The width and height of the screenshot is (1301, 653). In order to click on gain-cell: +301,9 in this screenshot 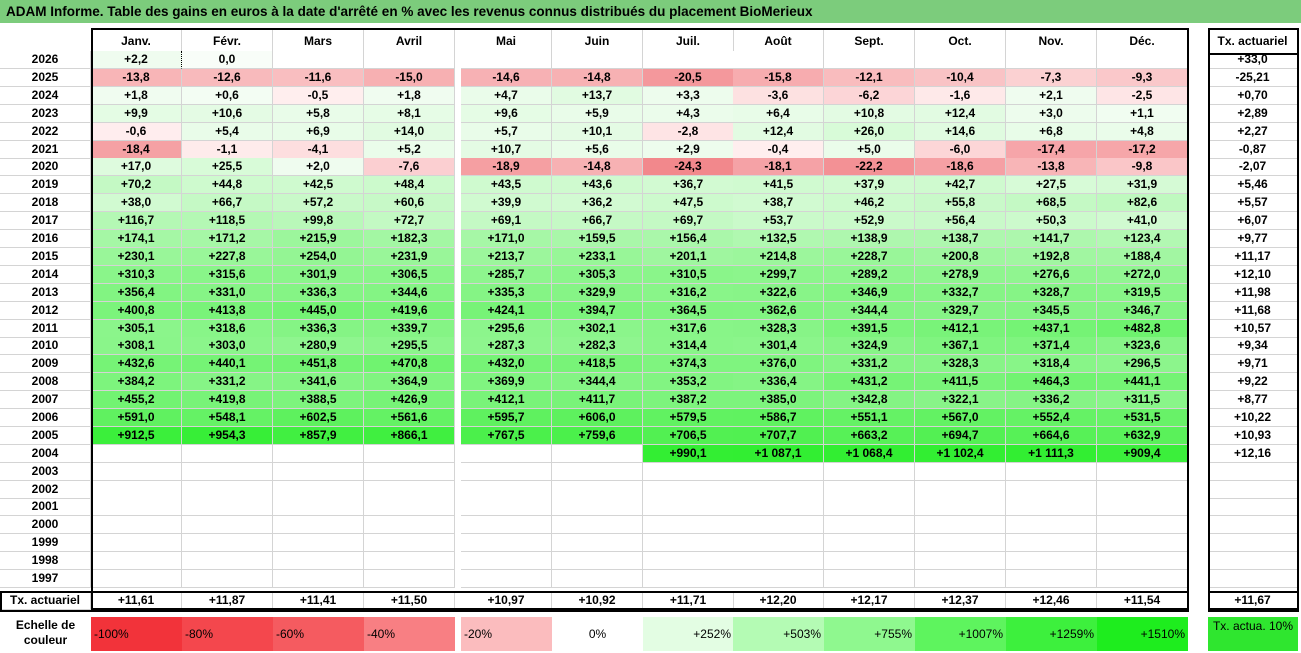, I will do `click(318, 275)`.